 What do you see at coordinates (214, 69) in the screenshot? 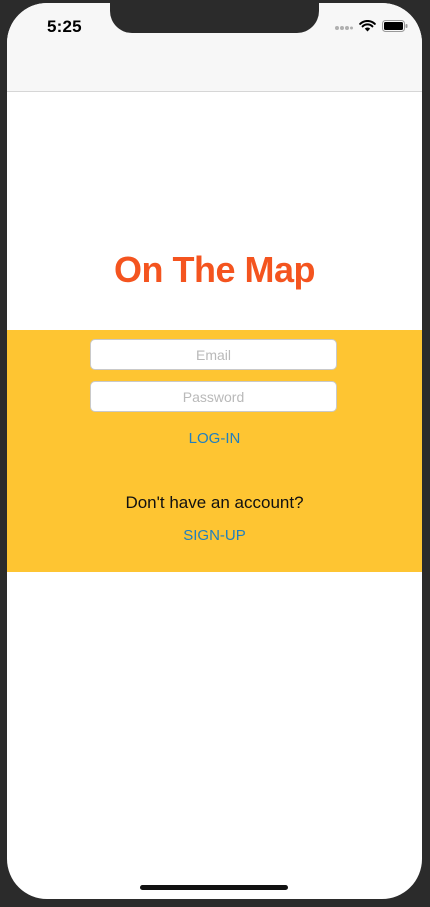
I see `navigation-bar` at bounding box center [214, 69].